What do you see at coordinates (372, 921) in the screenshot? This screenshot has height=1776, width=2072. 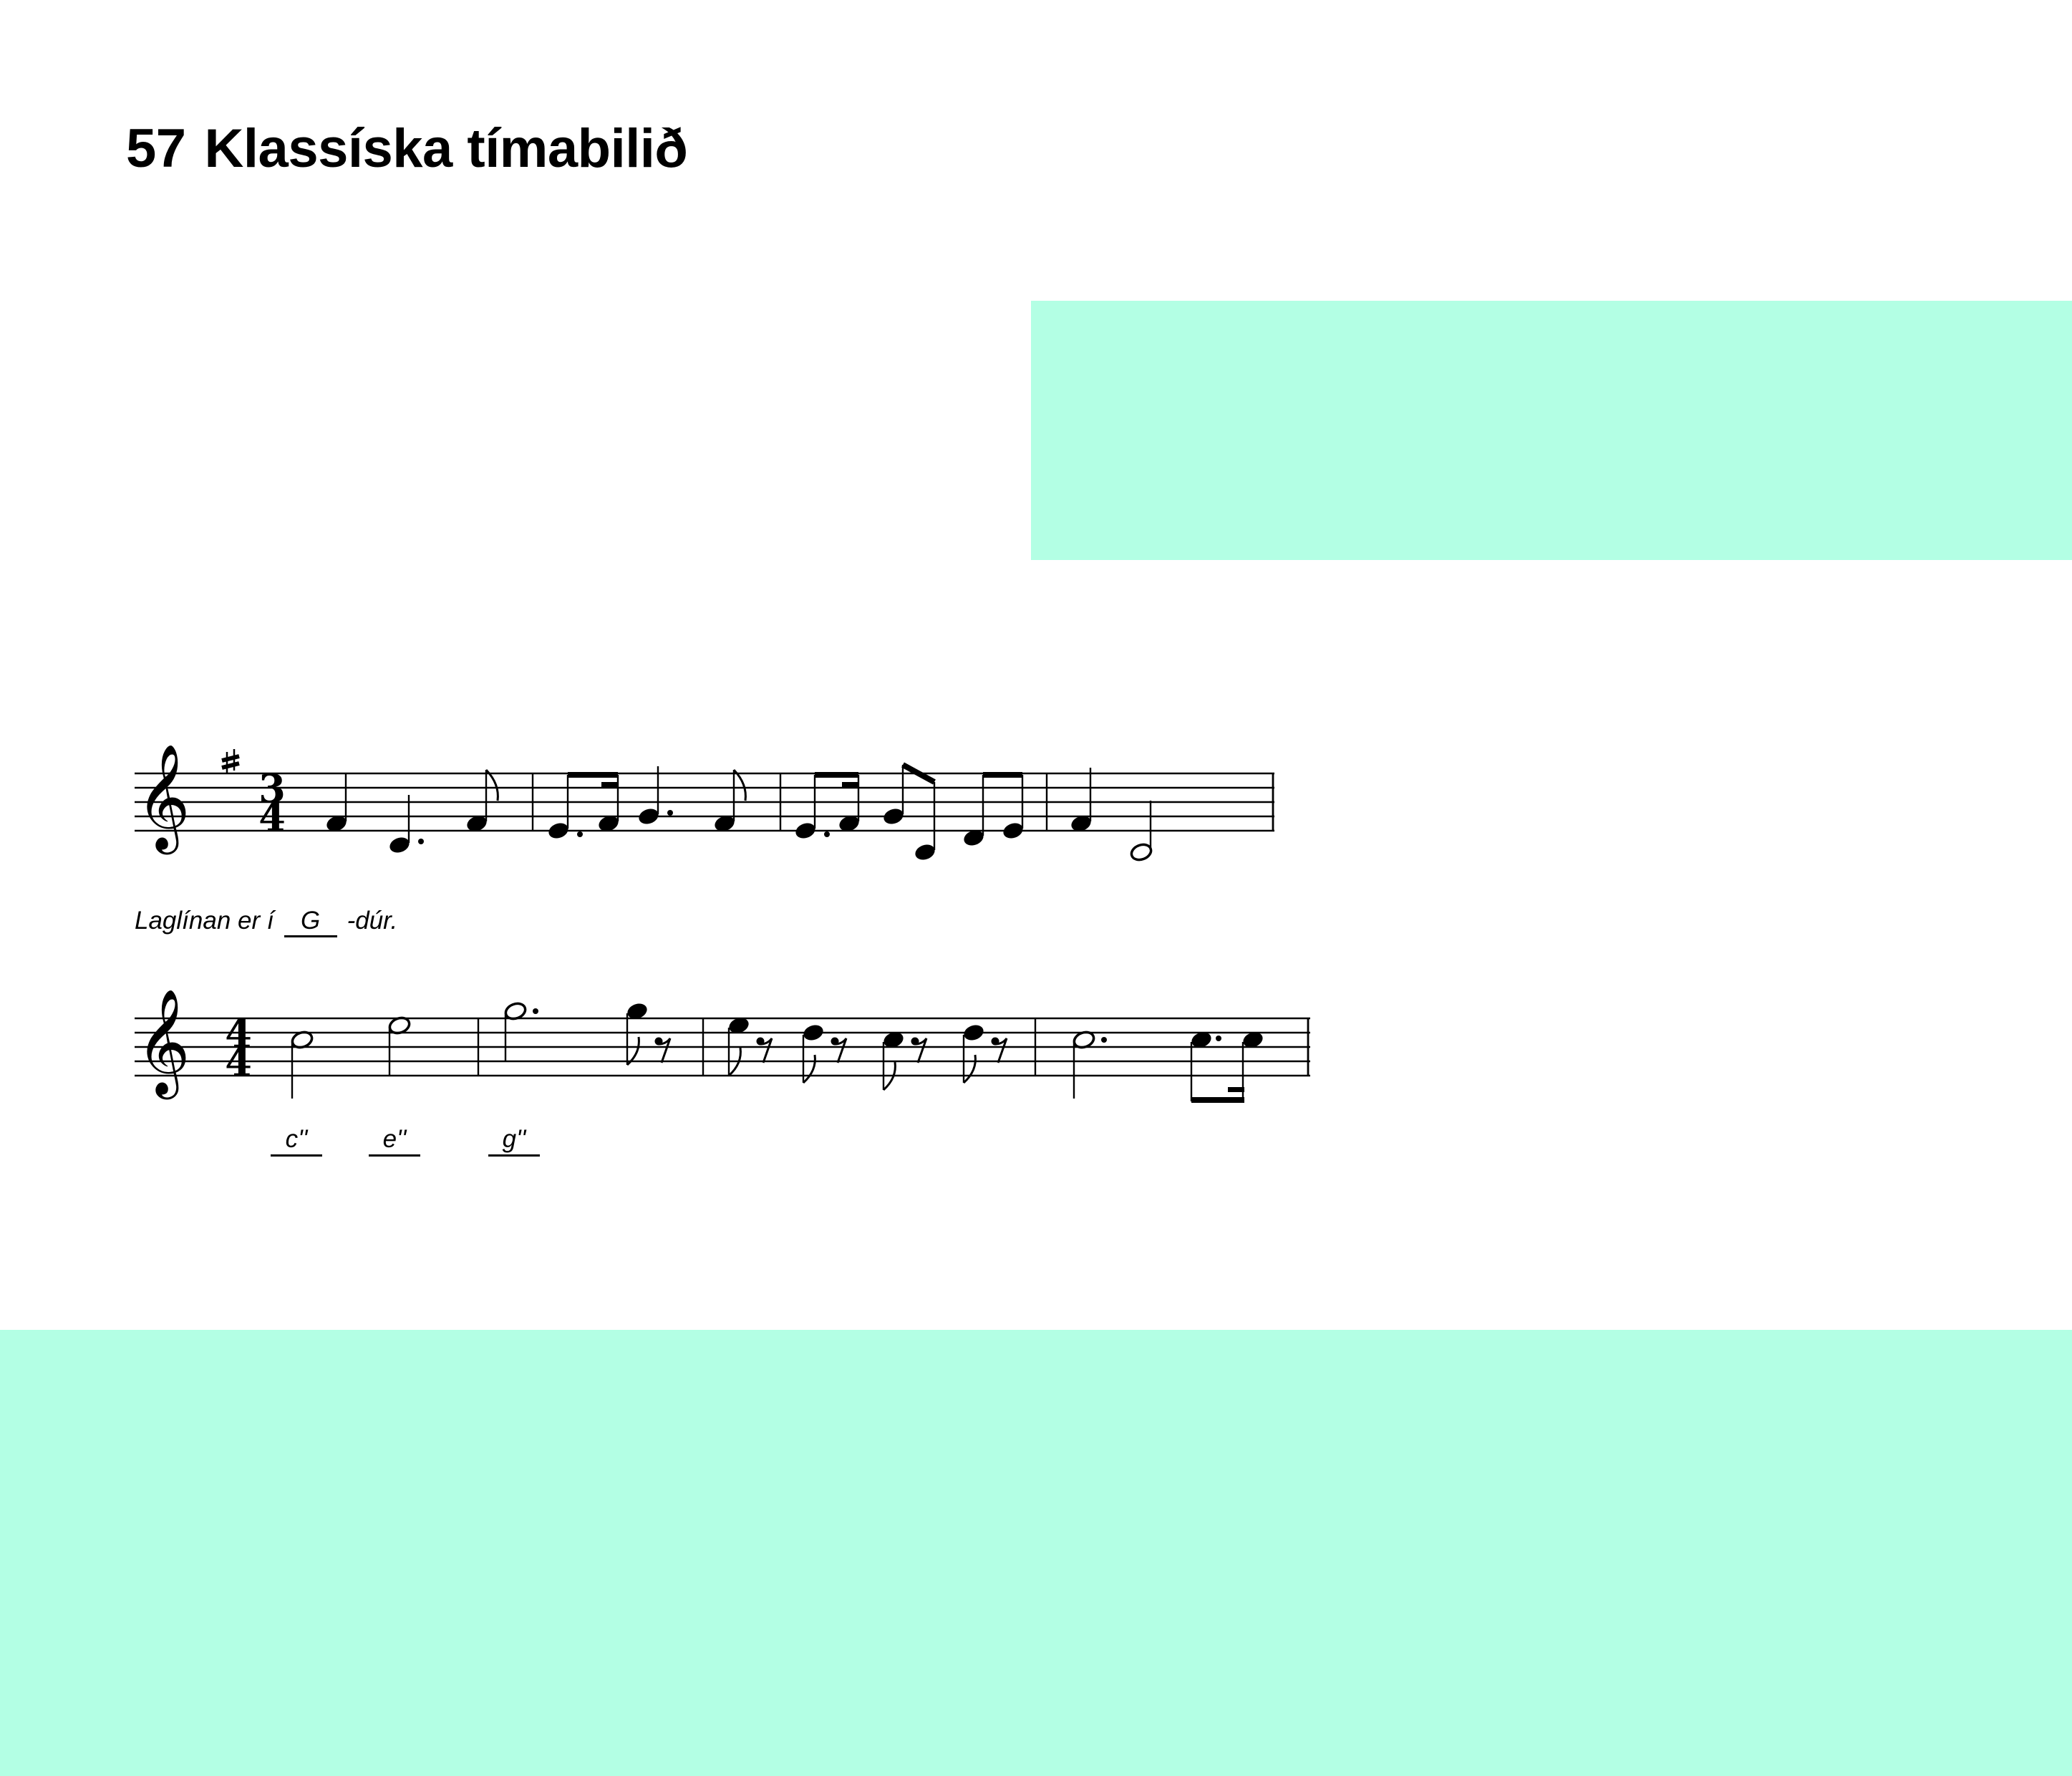 I see `caption-suffix: -dúr.` at bounding box center [372, 921].